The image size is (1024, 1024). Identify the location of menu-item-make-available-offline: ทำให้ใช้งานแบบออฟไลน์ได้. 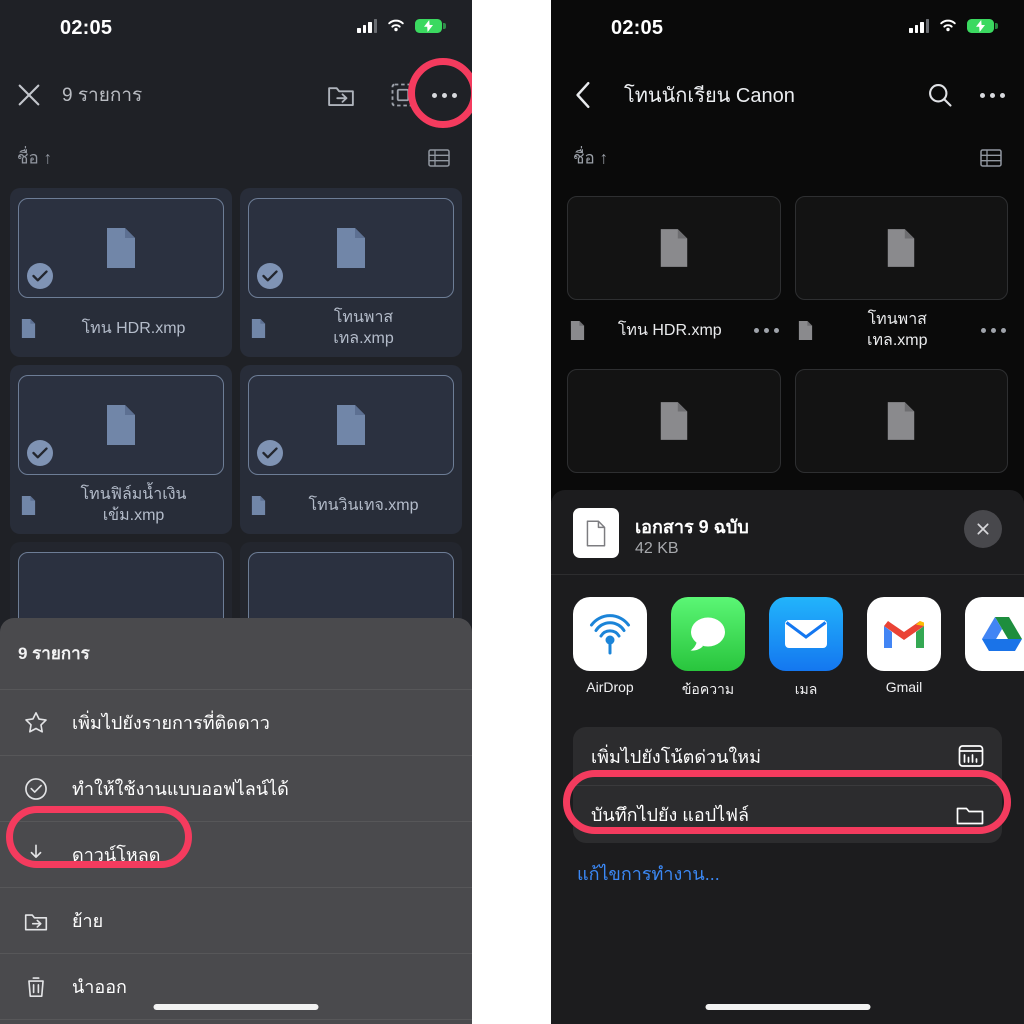
(236, 789).